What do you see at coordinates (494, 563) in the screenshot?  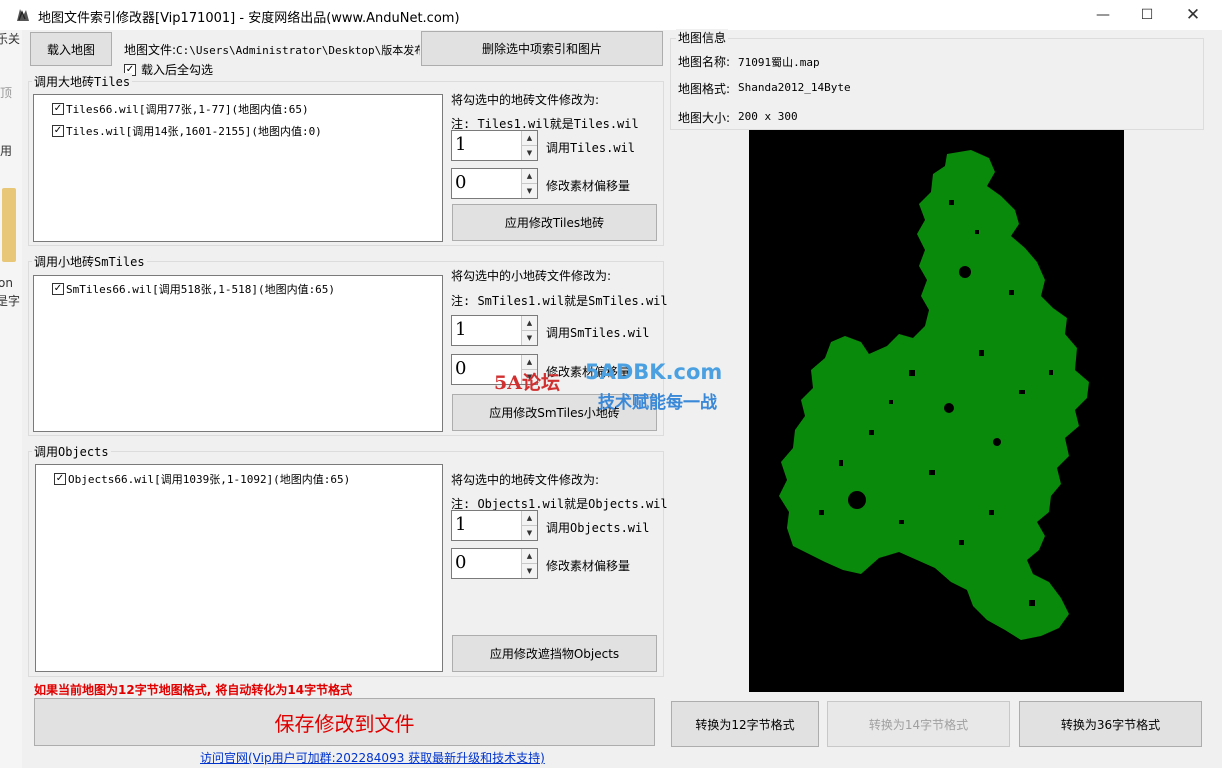 I see `objects-offset-stepper: 0 ▲ ▼` at bounding box center [494, 563].